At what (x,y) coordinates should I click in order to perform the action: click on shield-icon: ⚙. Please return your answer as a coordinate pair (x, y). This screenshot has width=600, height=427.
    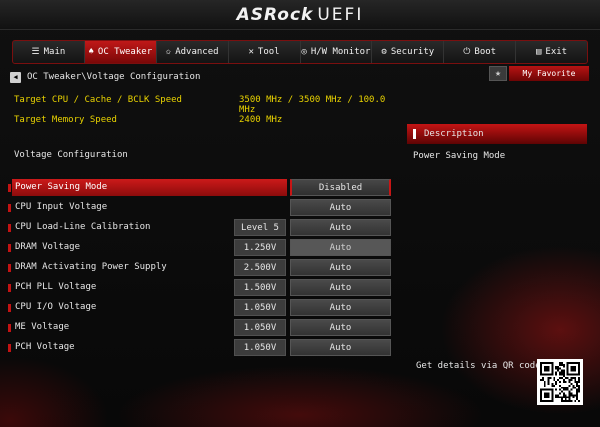
    Looking at the image, I should click on (384, 51).